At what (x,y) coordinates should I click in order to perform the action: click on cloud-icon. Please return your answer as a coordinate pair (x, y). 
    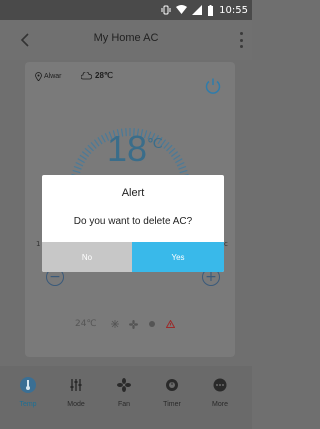
    Looking at the image, I should click on (86, 75).